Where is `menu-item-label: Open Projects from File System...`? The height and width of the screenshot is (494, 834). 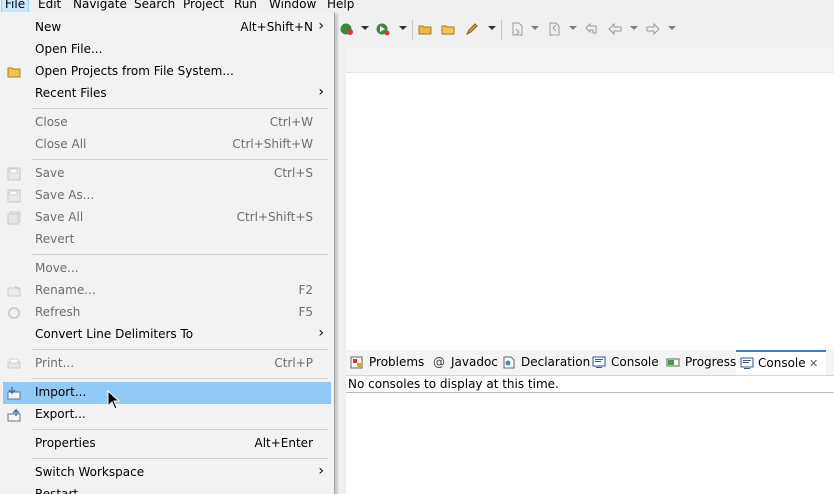
menu-item-label: Open Projects from File System... is located at coordinates (134, 71).